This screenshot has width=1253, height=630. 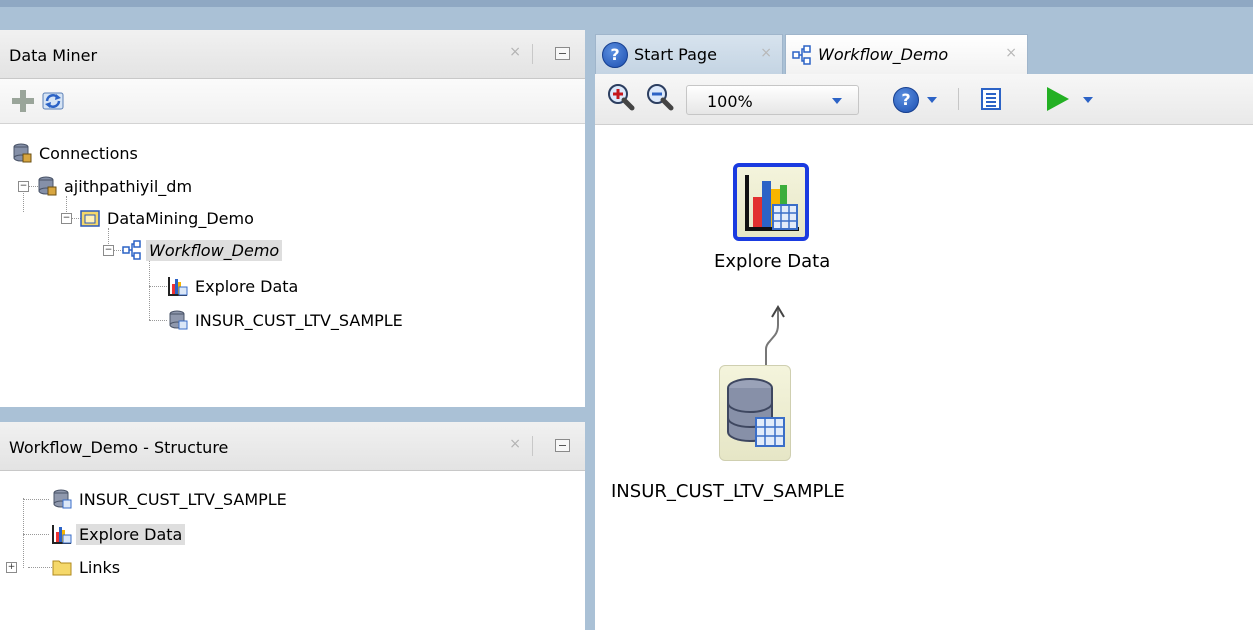 What do you see at coordinates (128, 186) in the screenshot?
I see `tree-label: ajithpathiyil_dm` at bounding box center [128, 186].